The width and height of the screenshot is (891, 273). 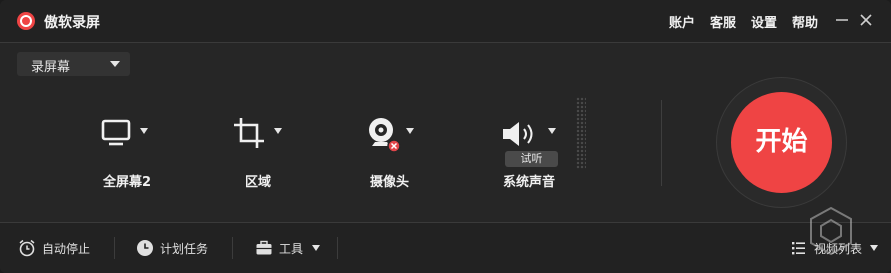 I want to click on webcam-option: 摄像头, so click(x=394, y=153).